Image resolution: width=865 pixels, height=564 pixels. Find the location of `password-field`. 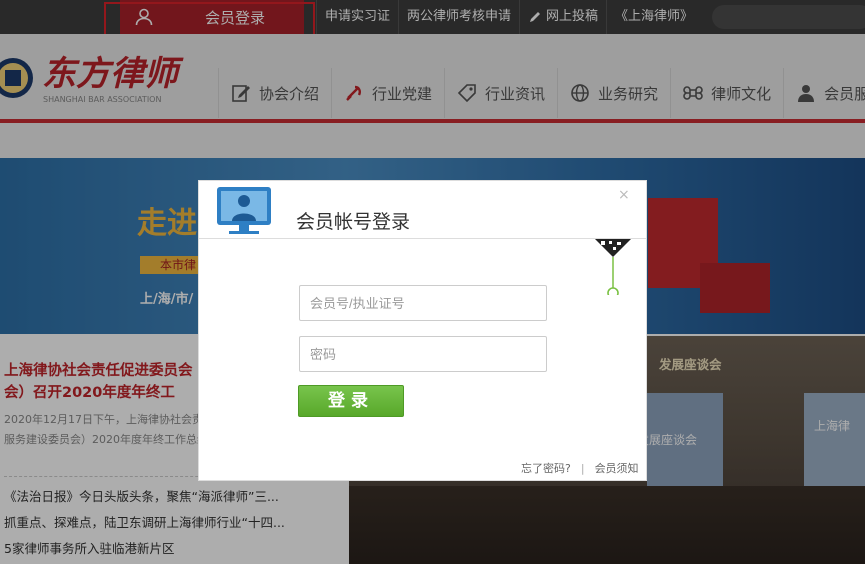

password-field is located at coordinates (423, 354).